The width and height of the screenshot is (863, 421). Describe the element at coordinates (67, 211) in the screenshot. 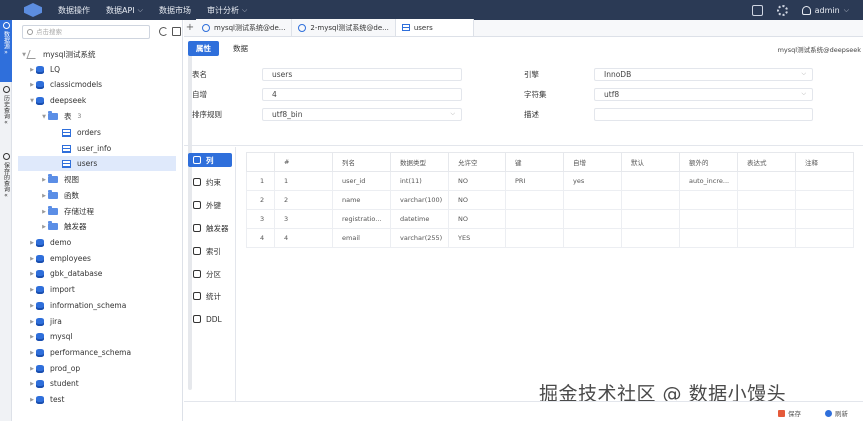

I see `tree-node-procedures-folder: ▶ 存储过程` at that location.